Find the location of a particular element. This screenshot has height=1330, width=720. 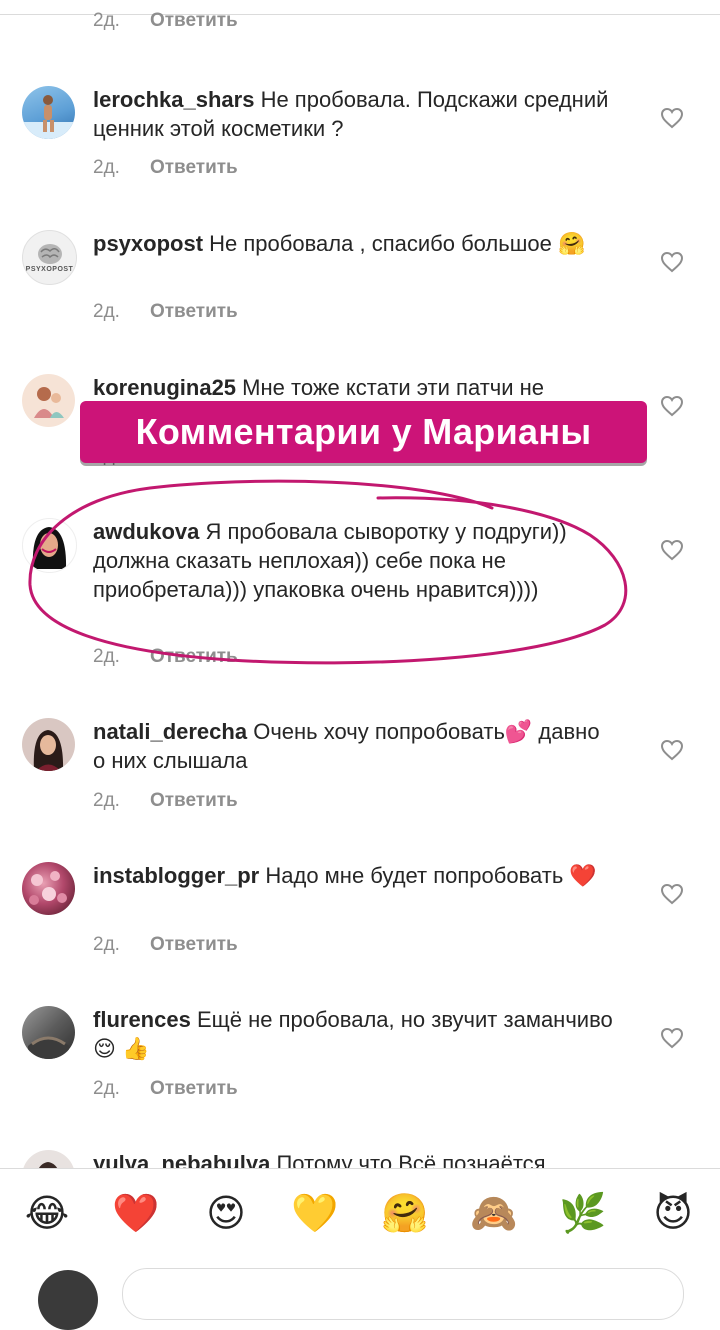

emoji-herb-button: 🌿 is located at coordinates (582, 1214).